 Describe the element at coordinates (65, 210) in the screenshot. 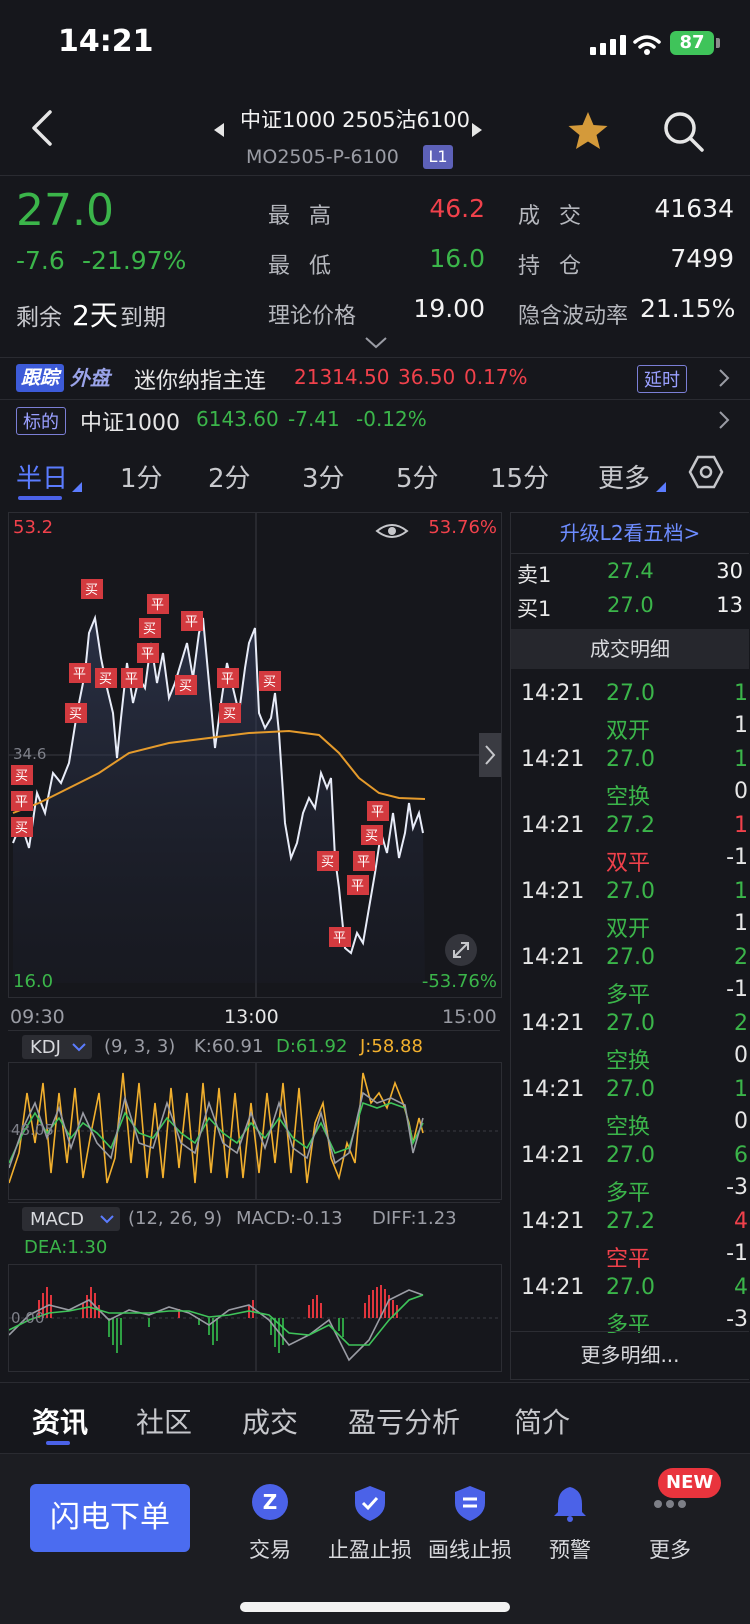

I see `last-price: 27.0` at that location.